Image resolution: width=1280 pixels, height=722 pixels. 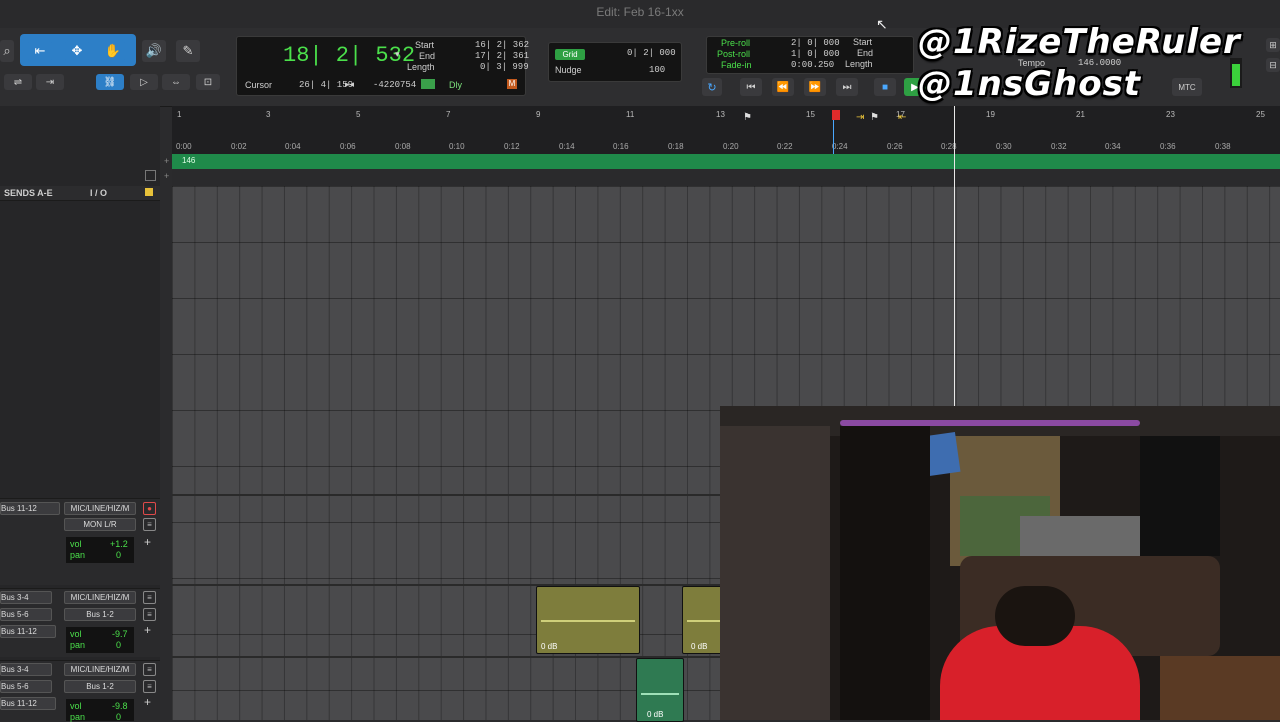 I want to click on trim-icon: ⇤, so click(x=40, y=51).